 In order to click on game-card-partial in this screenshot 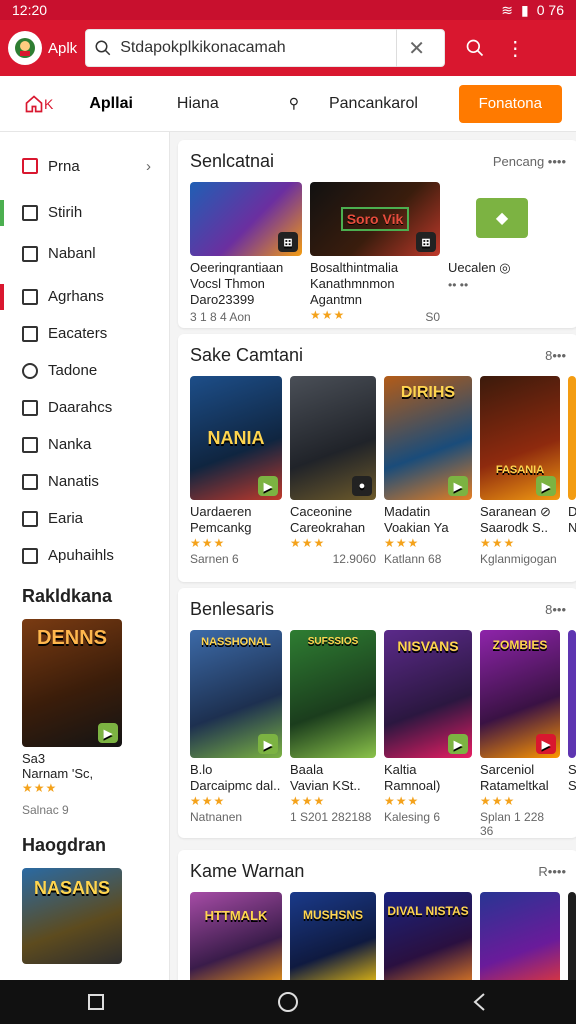, I will do `click(572, 936)`.